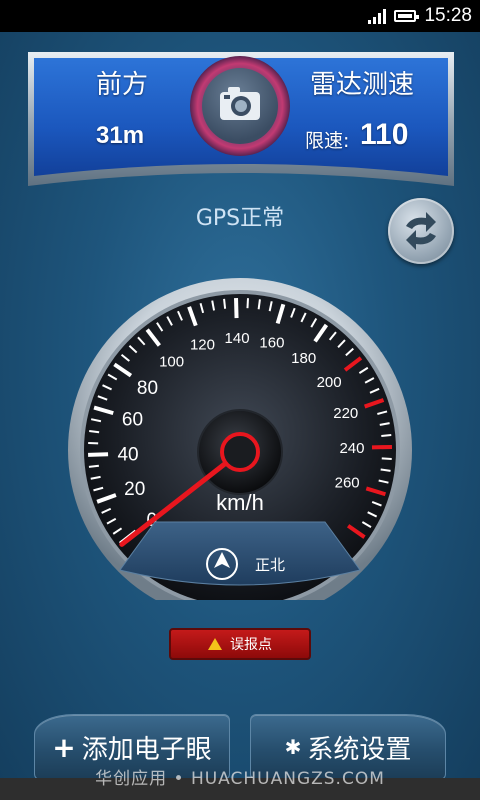 The image size is (480, 800). Describe the element at coordinates (134, 489) in the screenshot. I see `gauge-label-20: 20` at that location.